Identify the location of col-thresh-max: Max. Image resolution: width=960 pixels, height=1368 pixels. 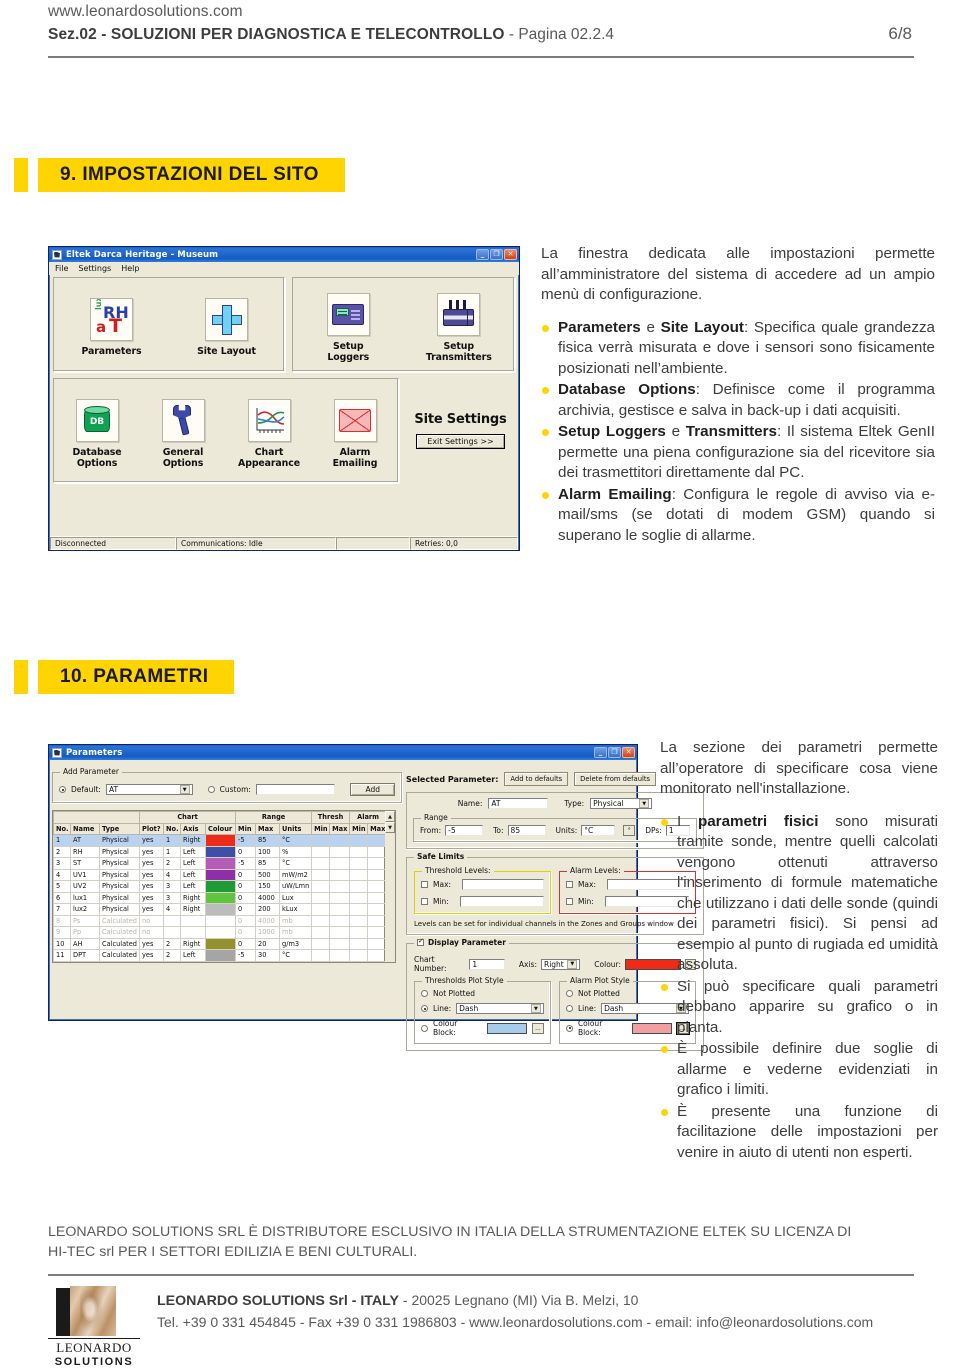
(340, 828).